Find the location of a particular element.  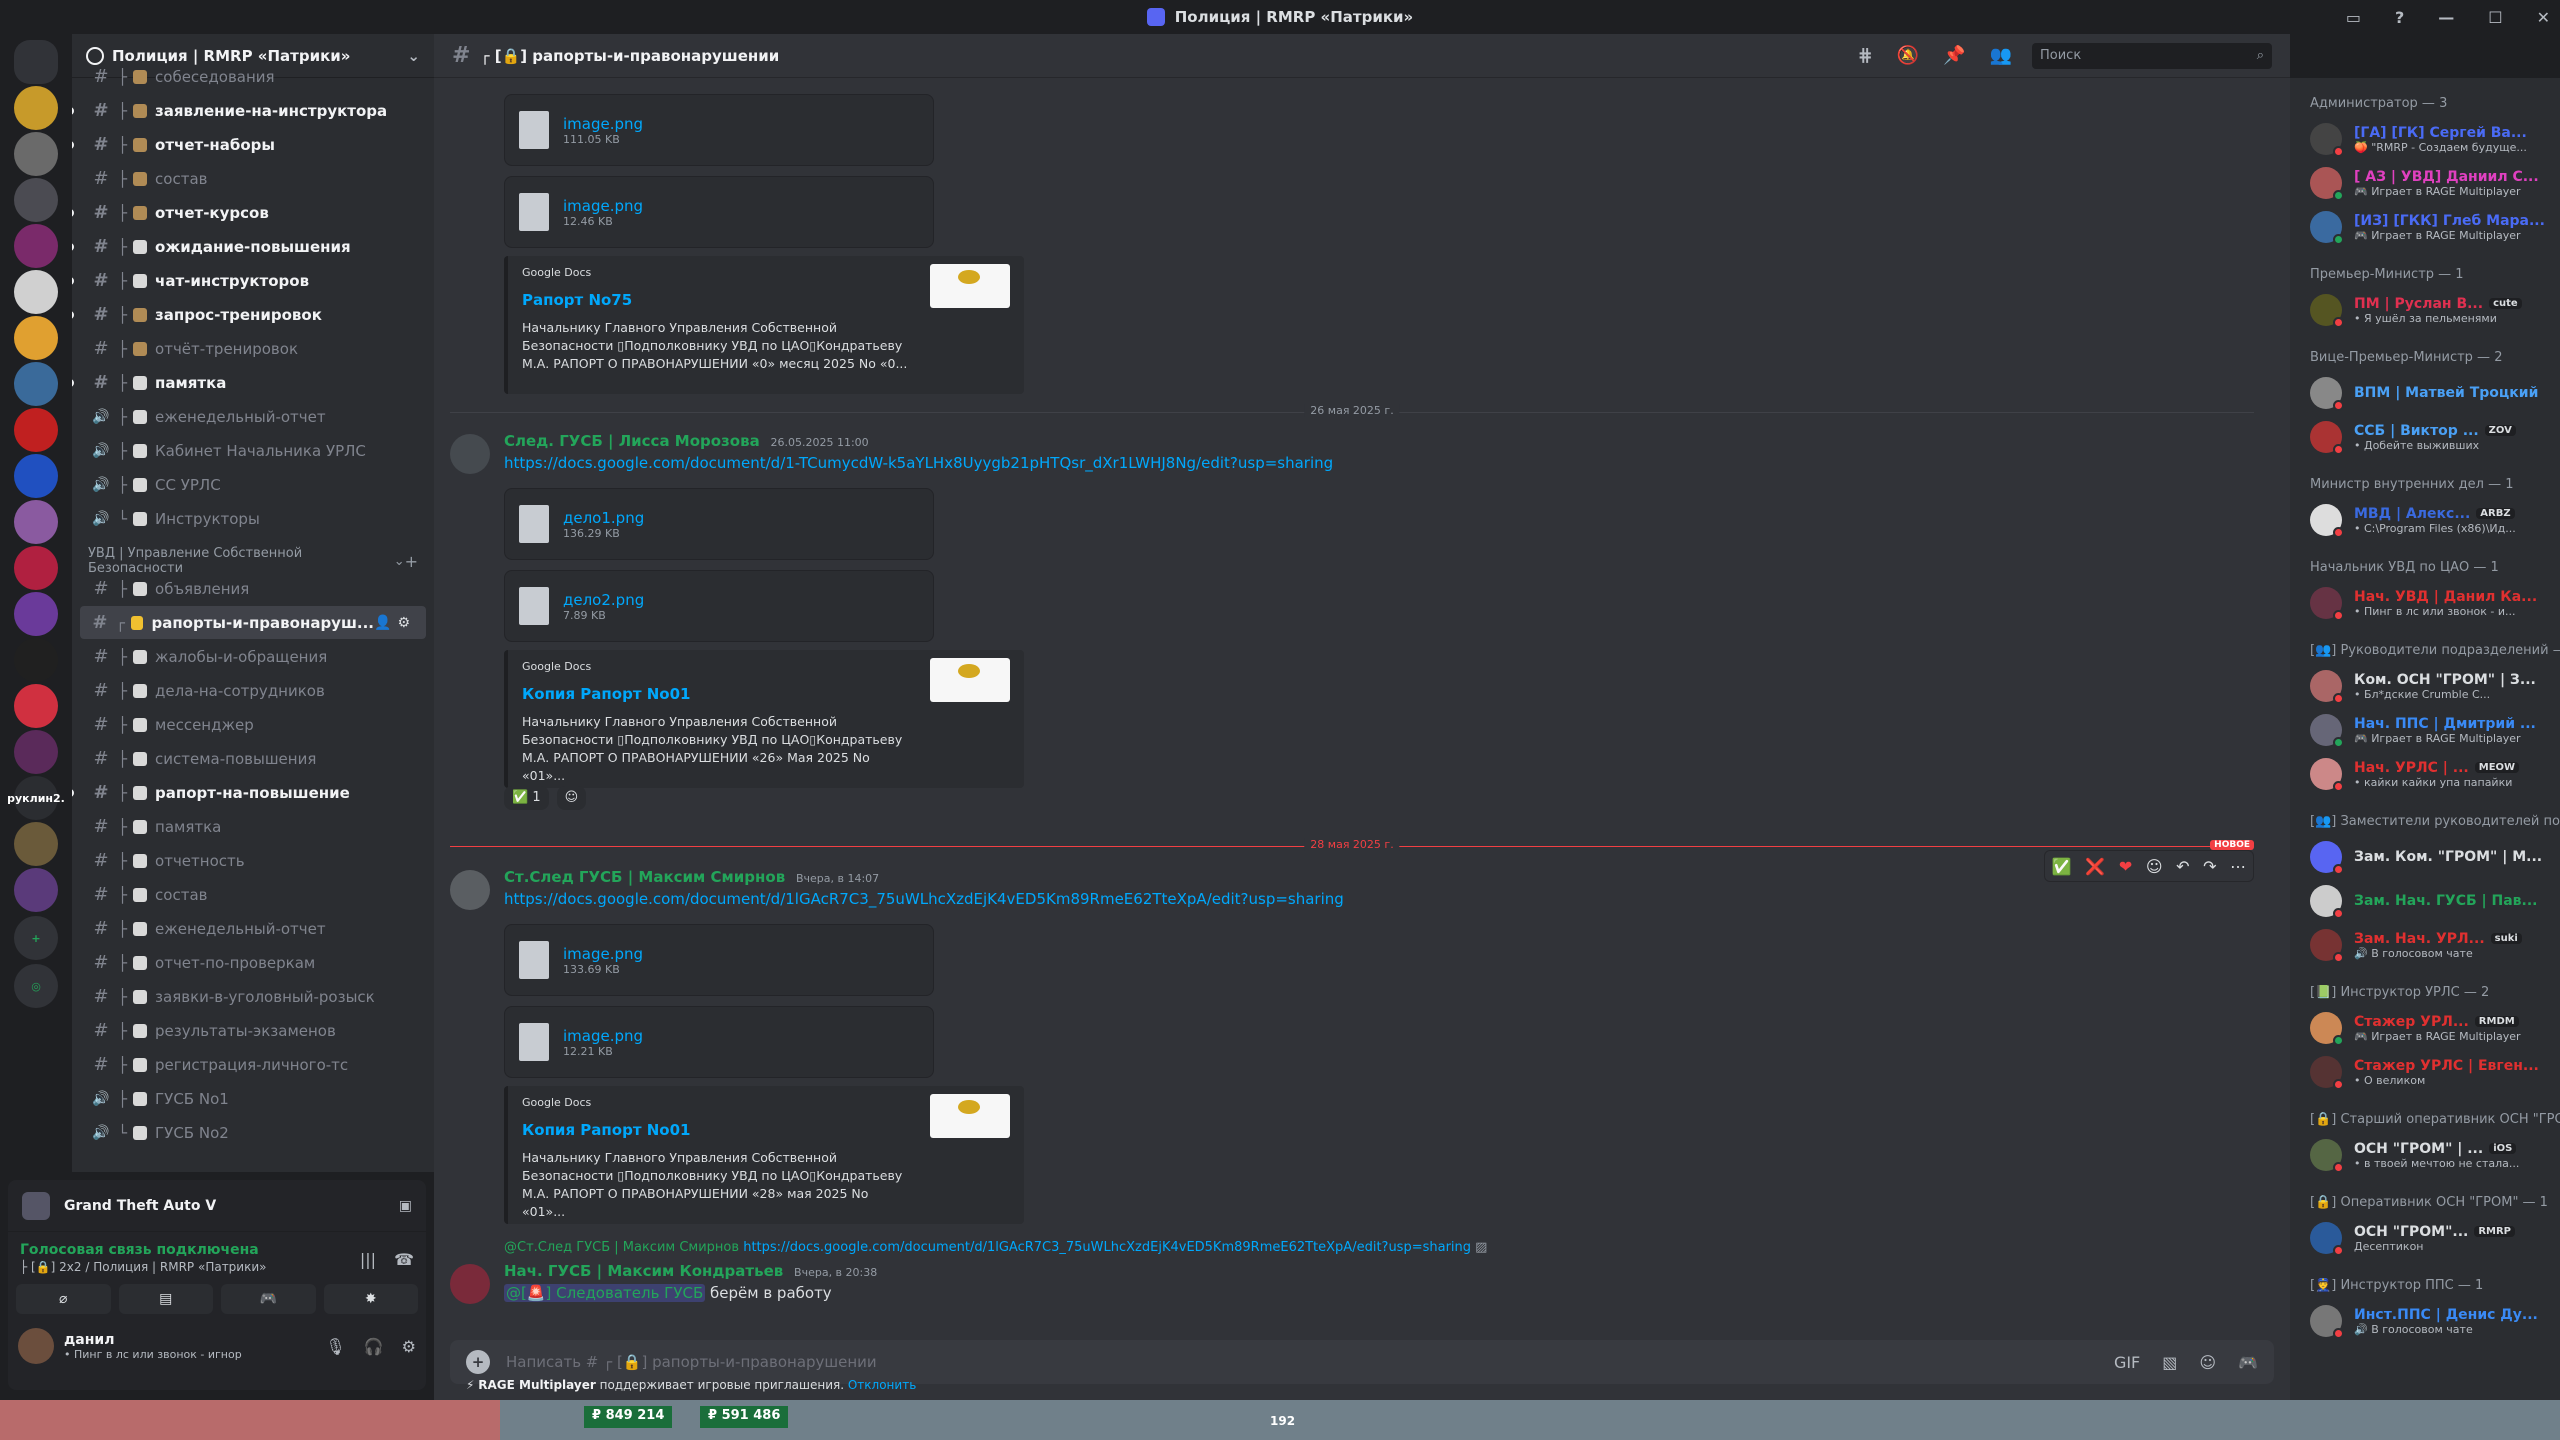

member-item: ОСН "ГРОМ"... RMRP Десептикон is located at coordinates (2435, 1238).